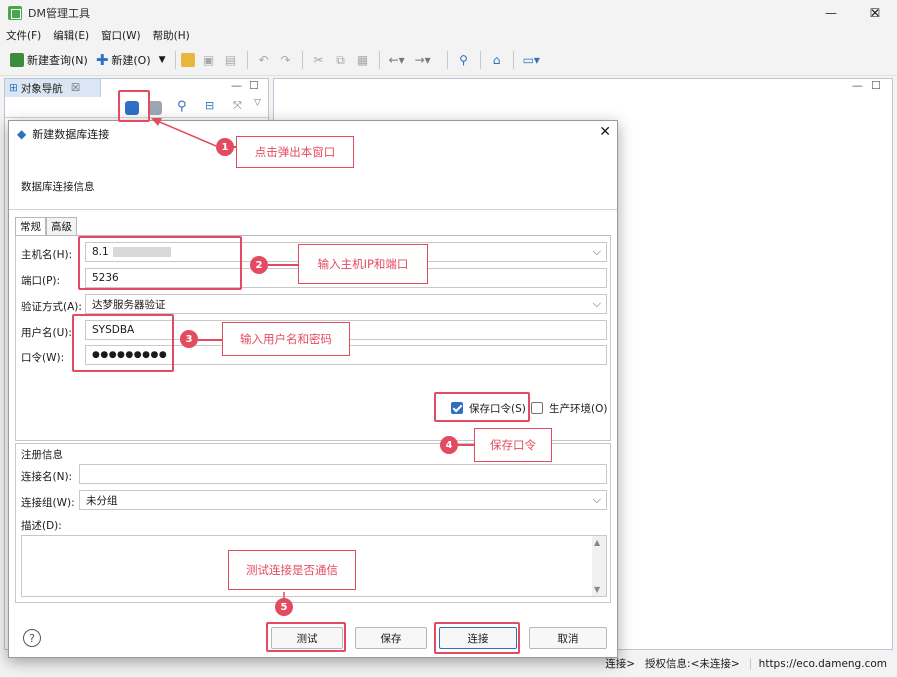  I want to click on new-query-button: 新建查询(N), so click(49, 60).